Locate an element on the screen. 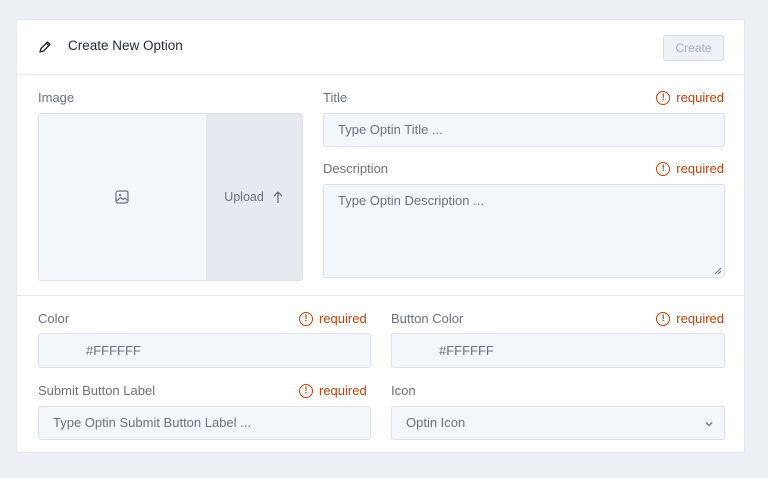 The image size is (768, 478). color-required: ! required is located at coordinates (333, 318).